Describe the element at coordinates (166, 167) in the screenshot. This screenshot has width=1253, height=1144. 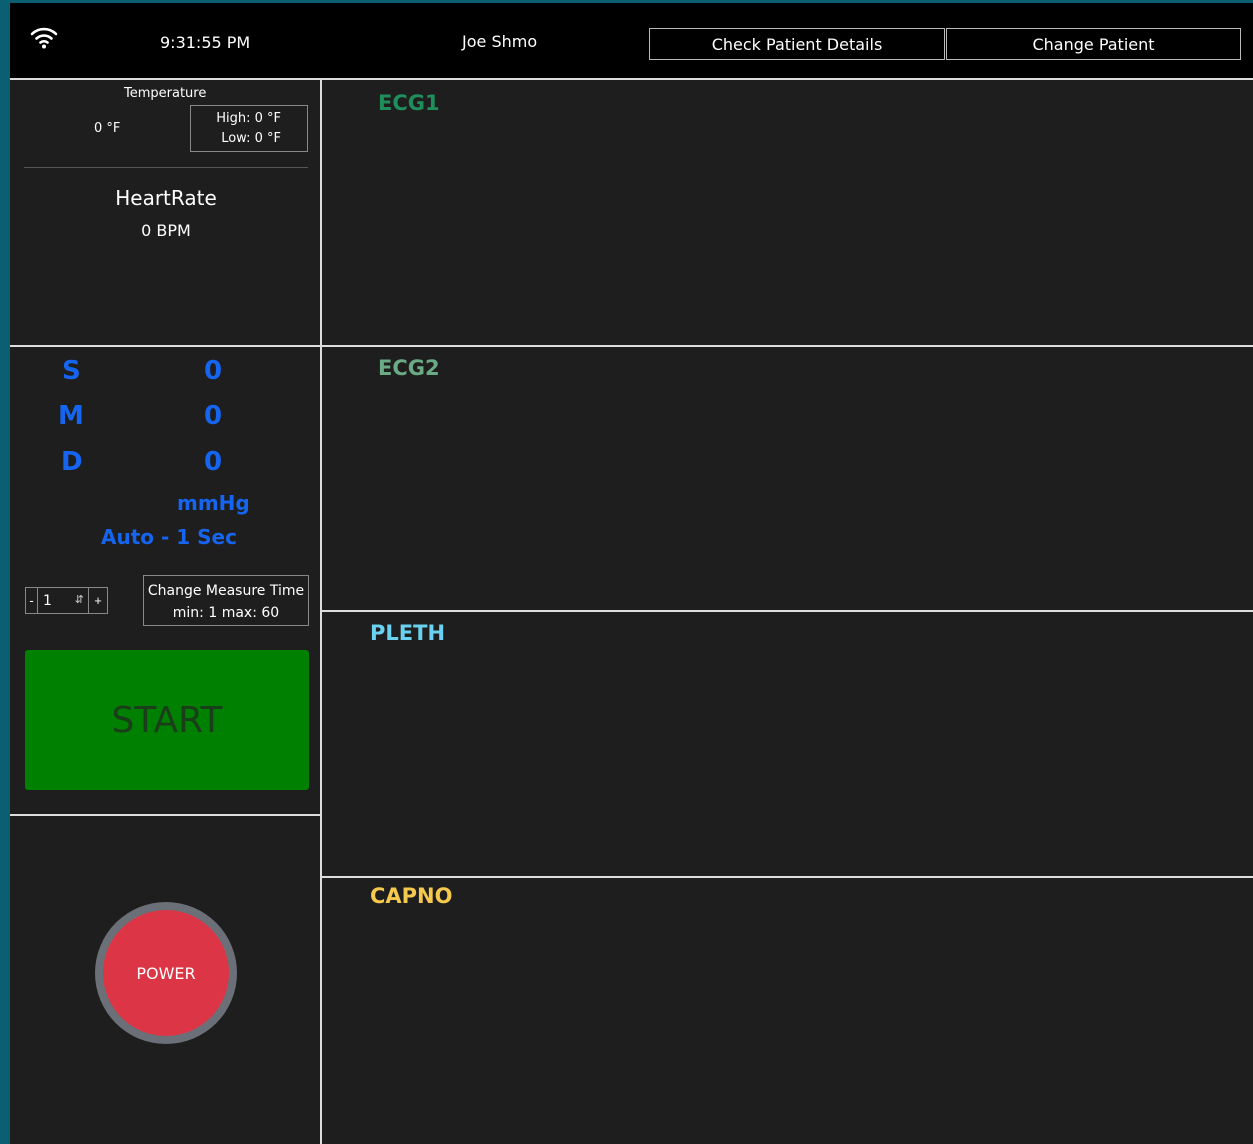
I see `separator` at that location.